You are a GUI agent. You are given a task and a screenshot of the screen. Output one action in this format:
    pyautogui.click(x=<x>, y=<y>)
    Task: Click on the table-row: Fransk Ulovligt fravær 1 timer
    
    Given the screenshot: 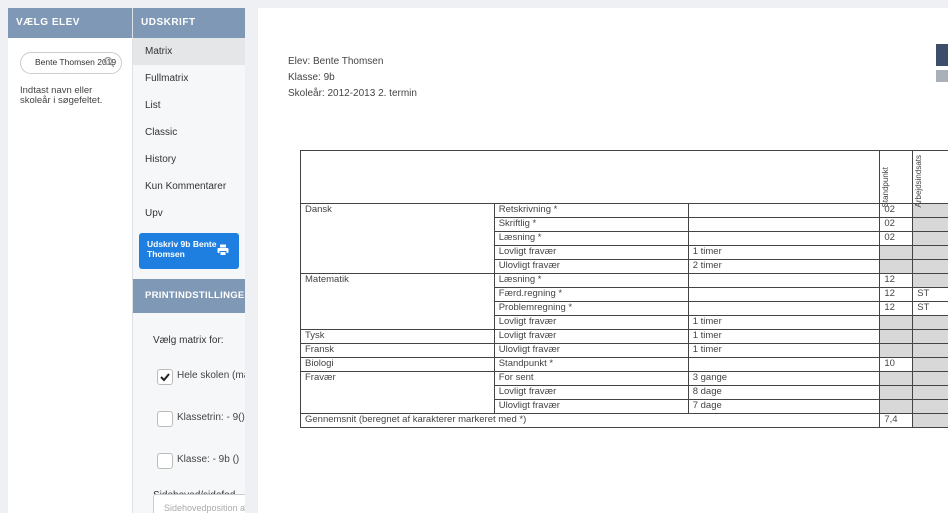 What is the action you would take?
    pyautogui.click(x=624, y=351)
    